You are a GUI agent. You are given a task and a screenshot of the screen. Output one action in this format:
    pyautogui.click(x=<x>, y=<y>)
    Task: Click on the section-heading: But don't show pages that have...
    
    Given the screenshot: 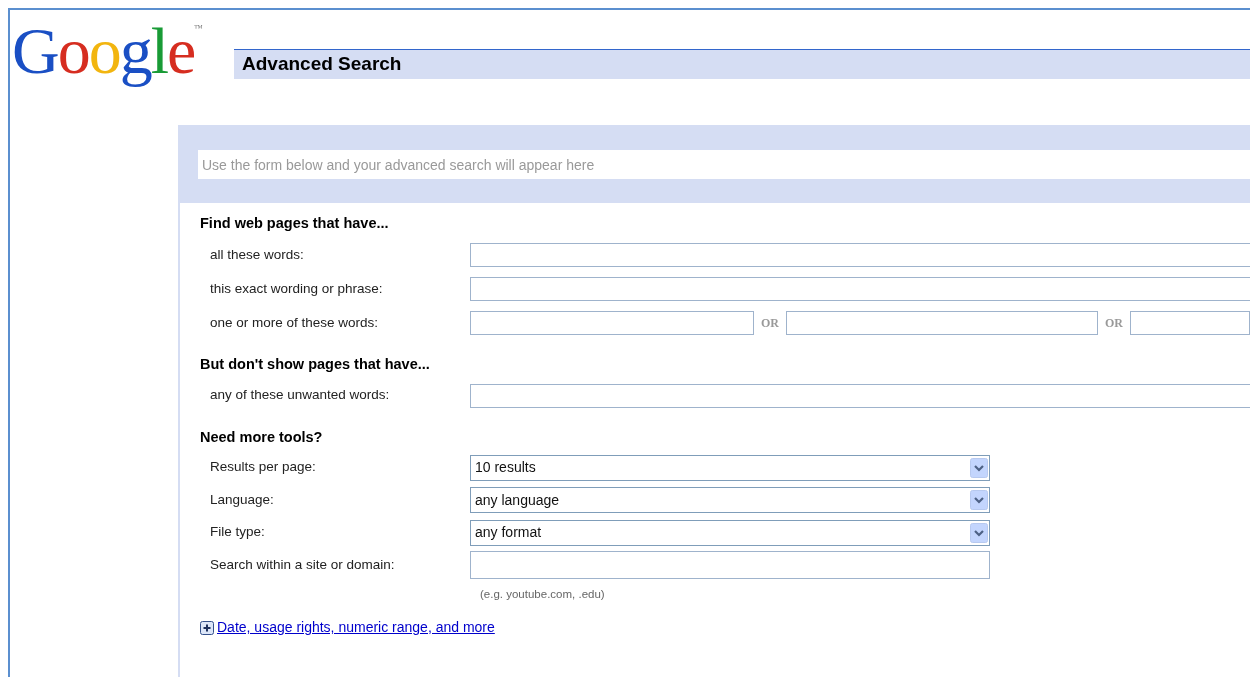 What is the action you would take?
    pyautogui.click(x=315, y=364)
    